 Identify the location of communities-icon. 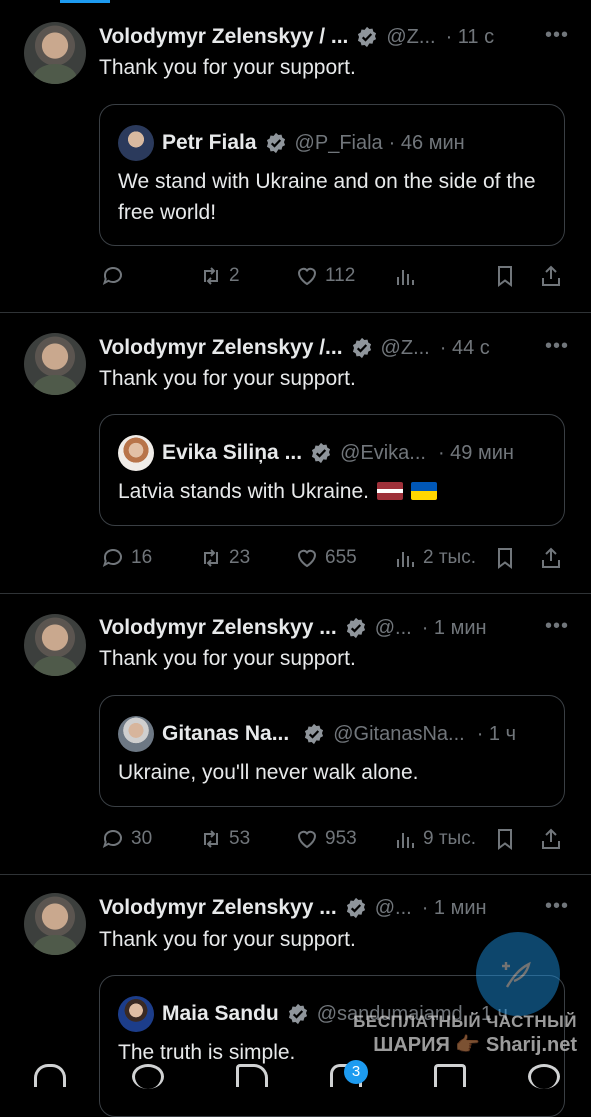
(544, 1076).